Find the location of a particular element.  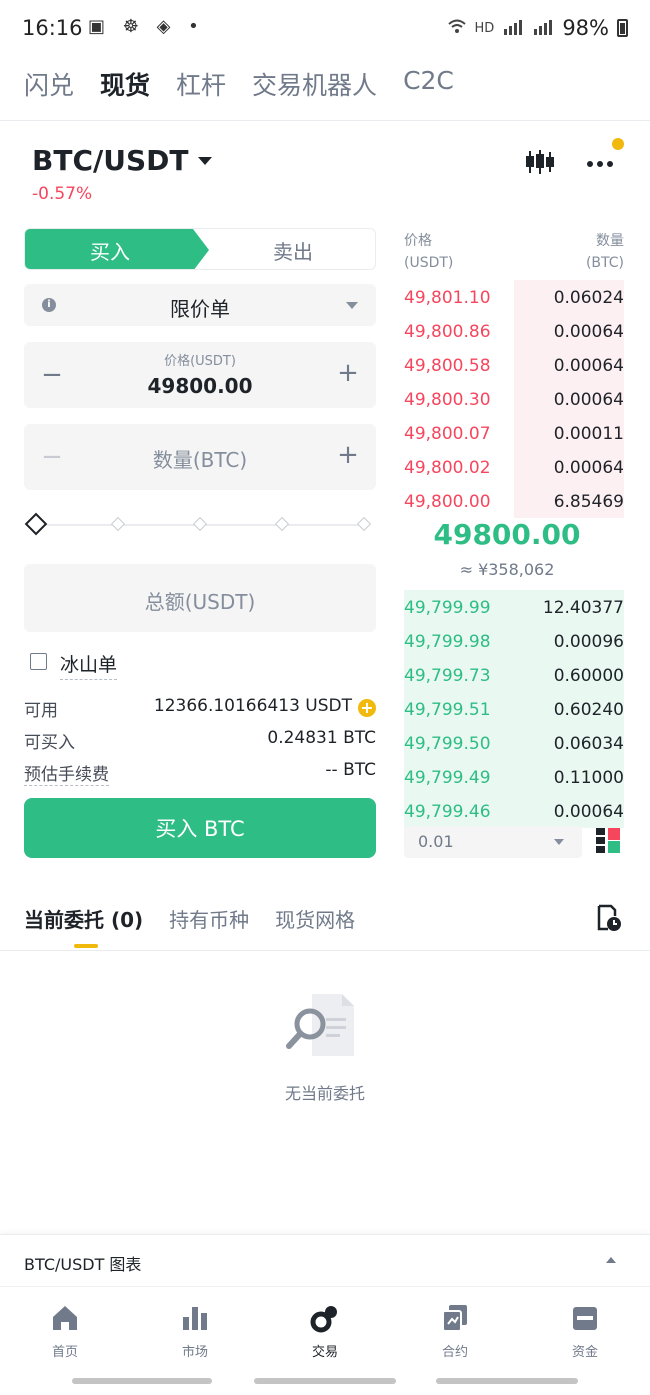

buy-btc-button: 买入 BTC is located at coordinates (200, 828).